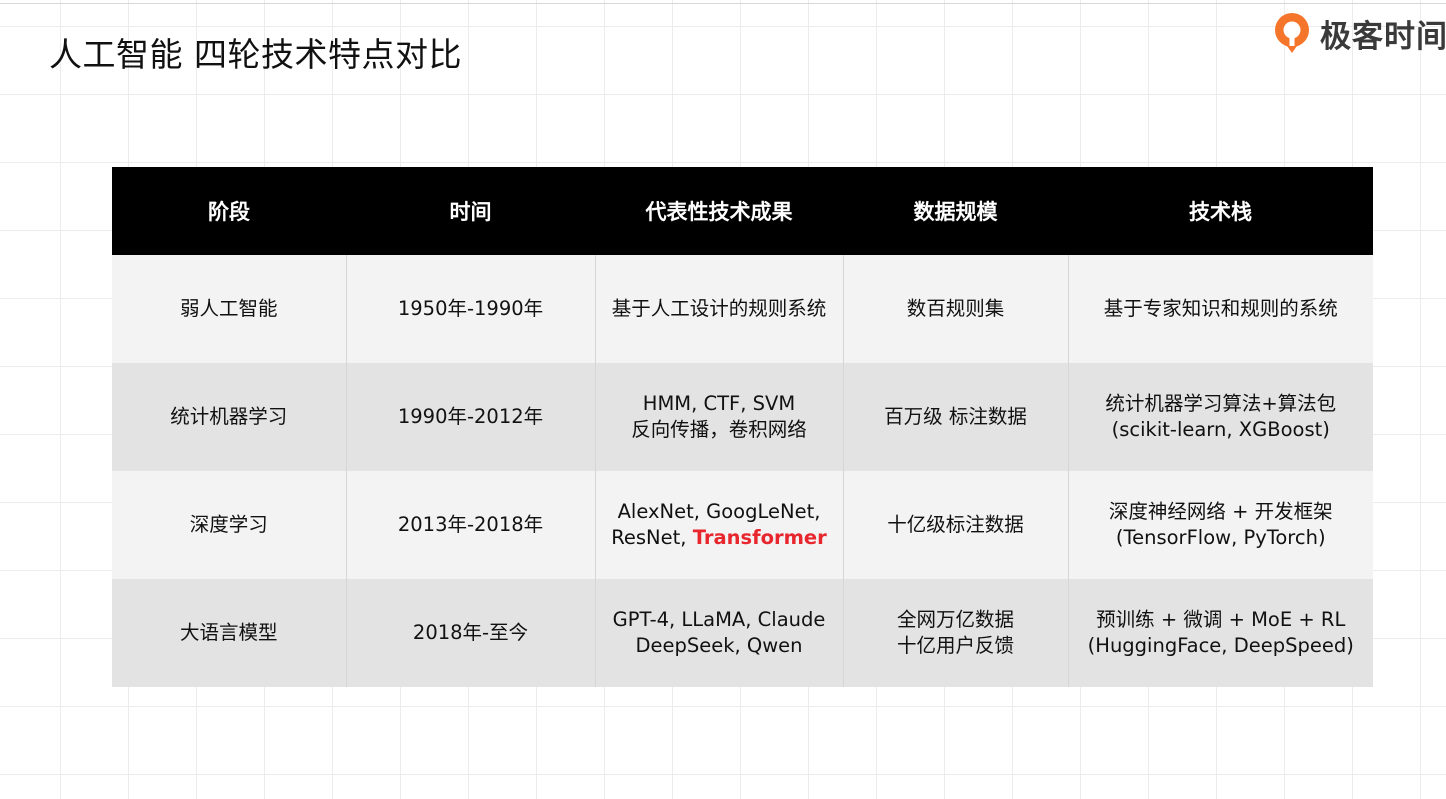 The width and height of the screenshot is (1446, 799). What do you see at coordinates (1220, 645) in the screenshot?
I see `cell-line: (HuggingFace, DeepSpeed)` at bounding box center [1220, 645].